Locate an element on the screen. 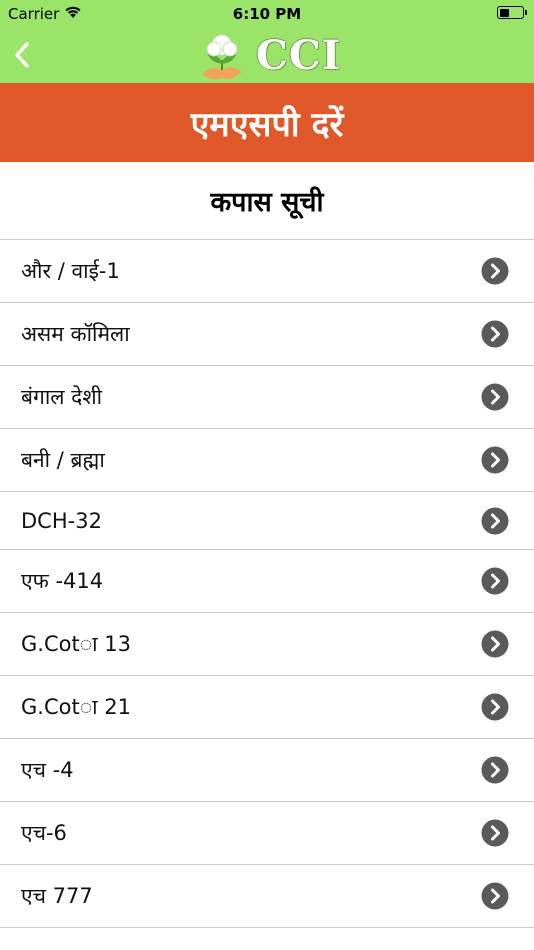 This screenshot has width=534, height=950. battery-fill is located at coordinates (504, 12).